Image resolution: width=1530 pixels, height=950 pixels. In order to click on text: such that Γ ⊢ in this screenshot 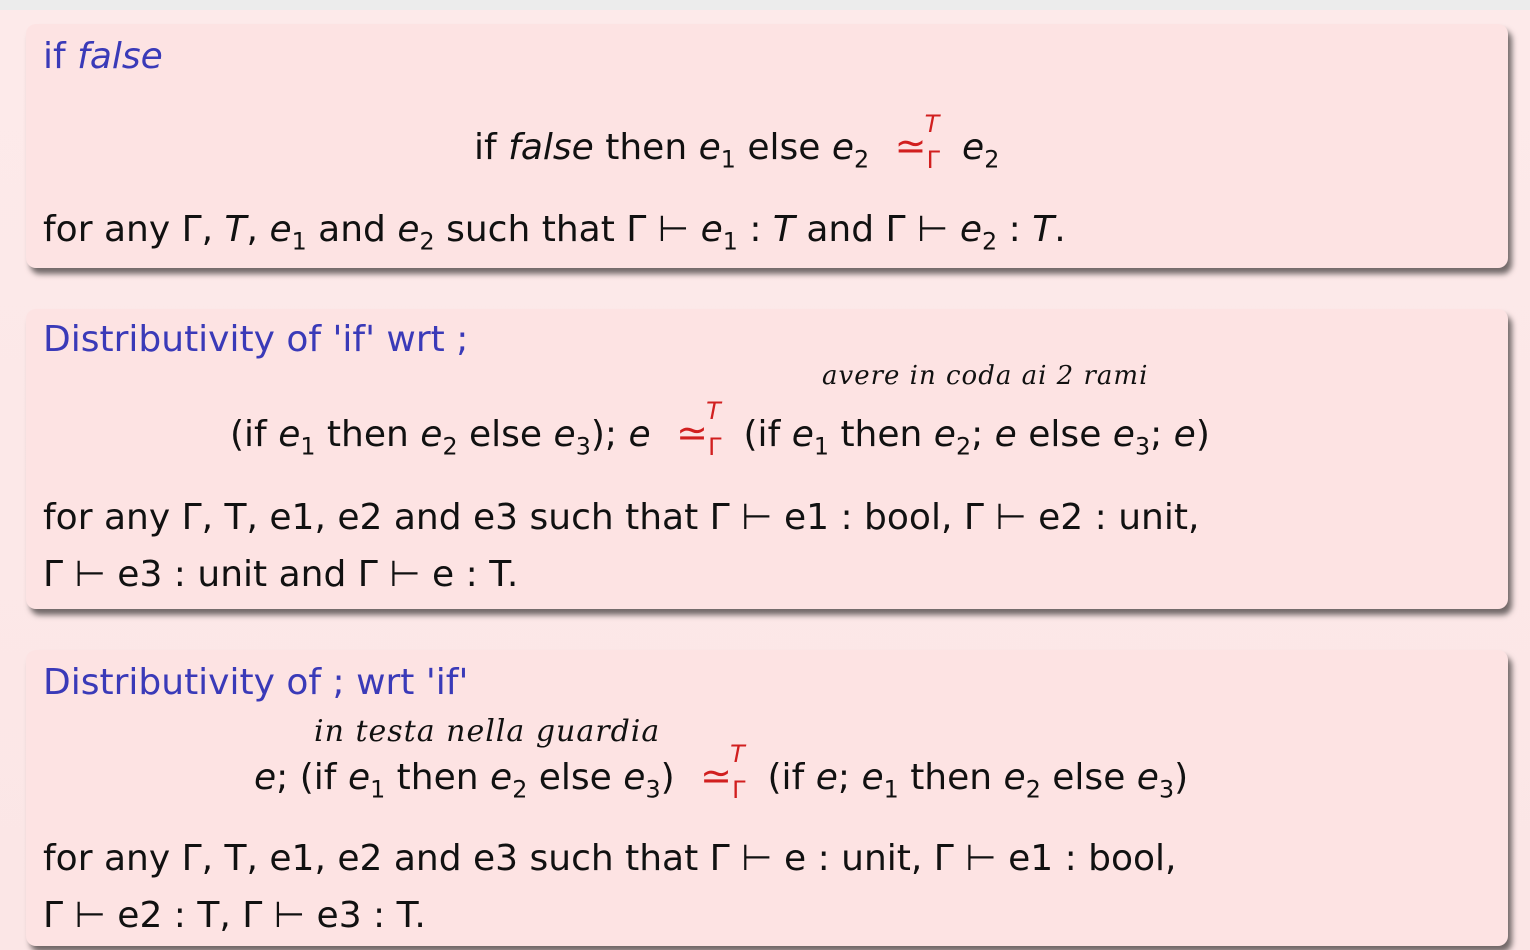, I will do `click(568, 229)`.